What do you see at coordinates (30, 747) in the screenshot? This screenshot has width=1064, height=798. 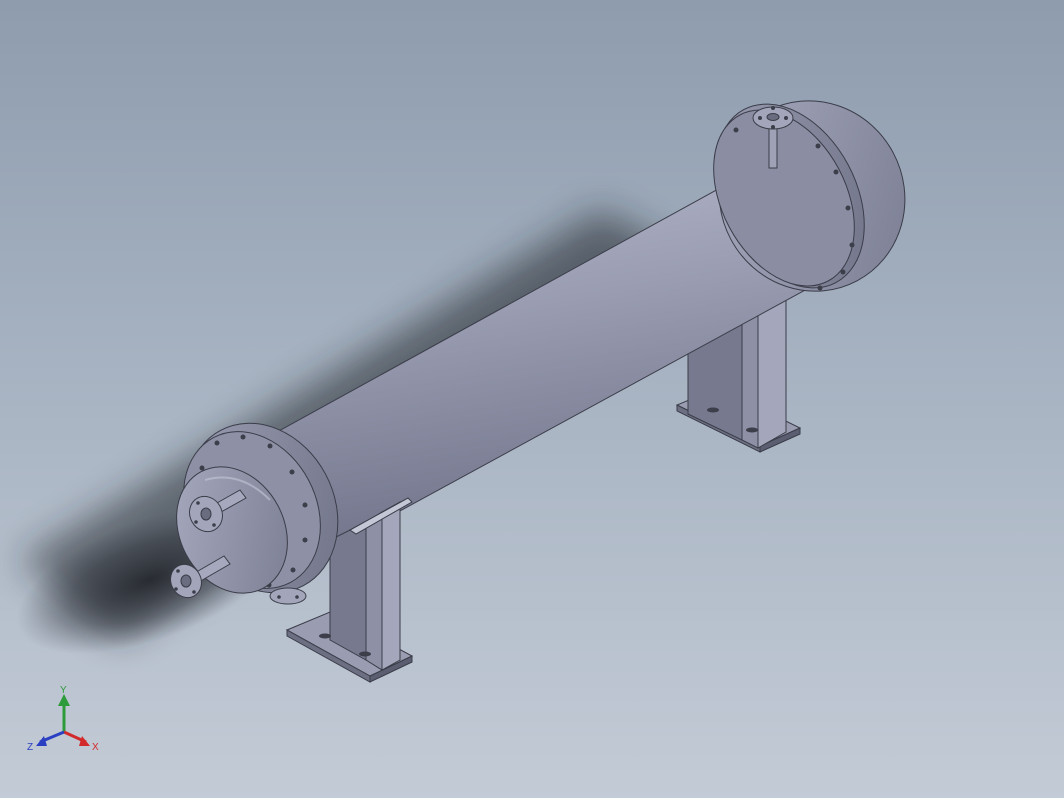 I see `z-axis-label: Z` at bounding box center [30, 747].